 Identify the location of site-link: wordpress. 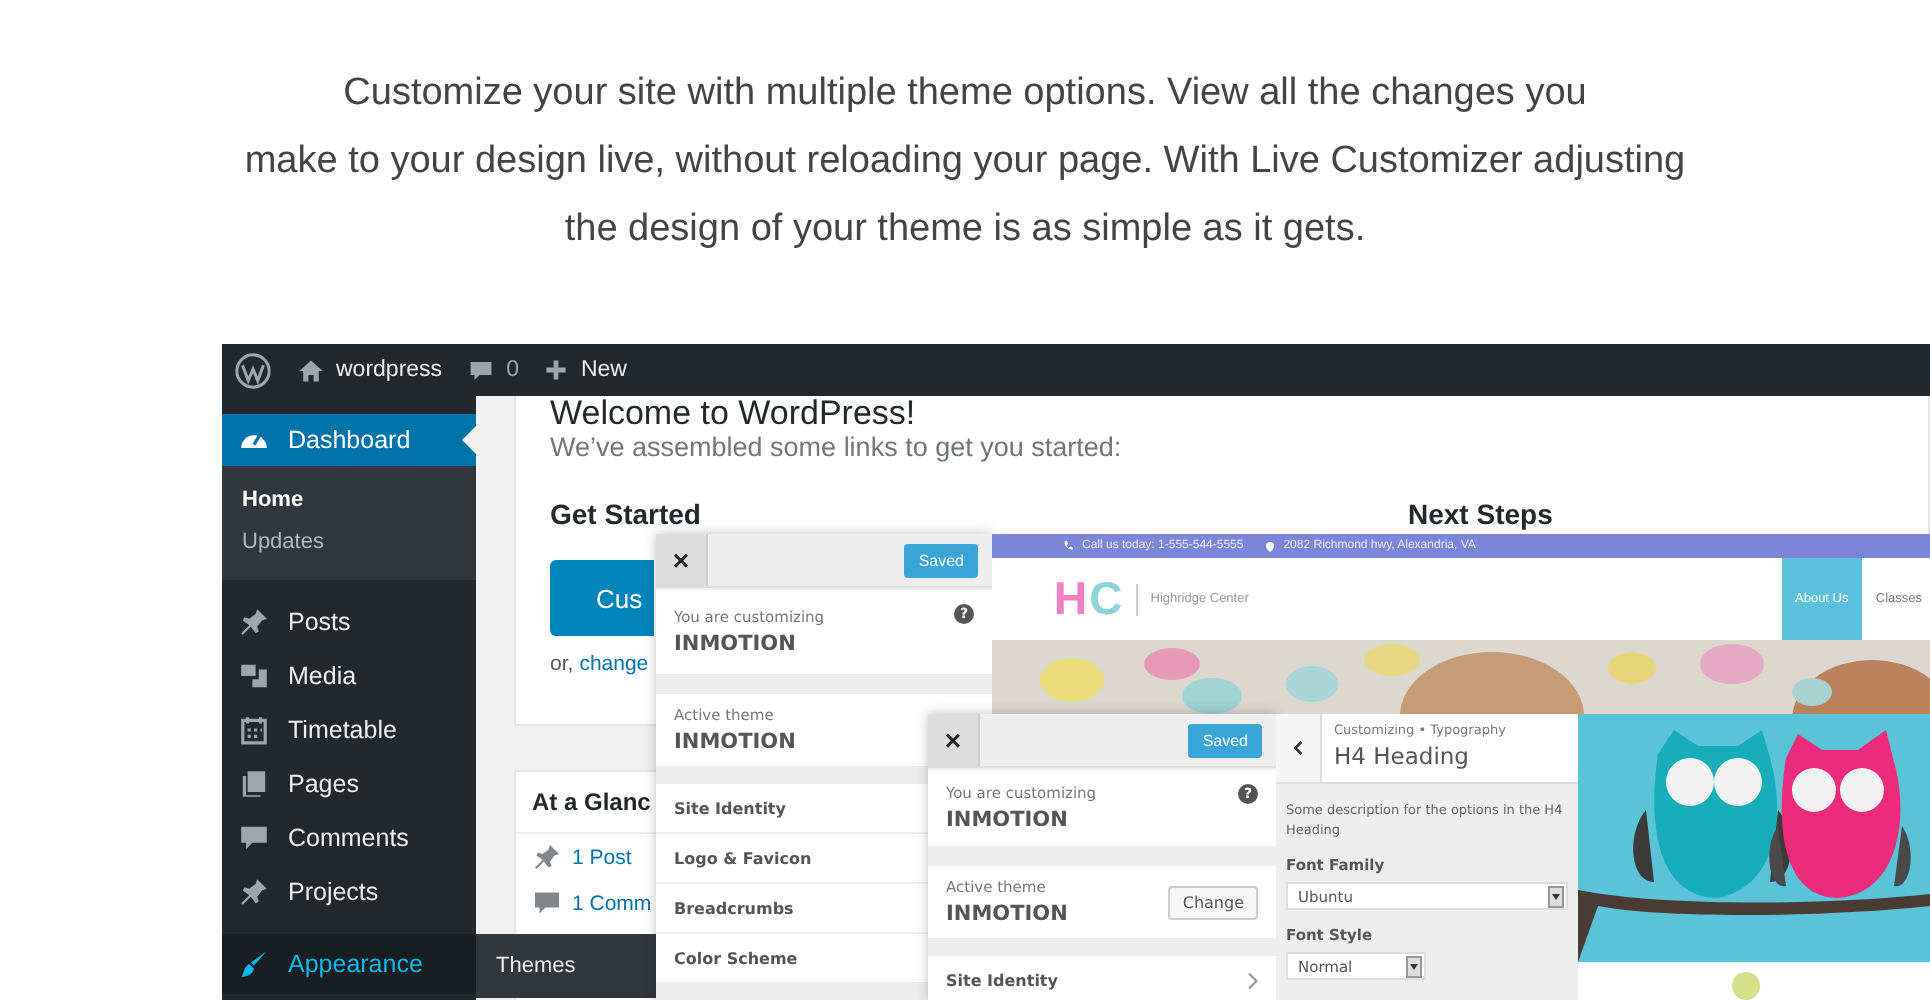
(370, 370).